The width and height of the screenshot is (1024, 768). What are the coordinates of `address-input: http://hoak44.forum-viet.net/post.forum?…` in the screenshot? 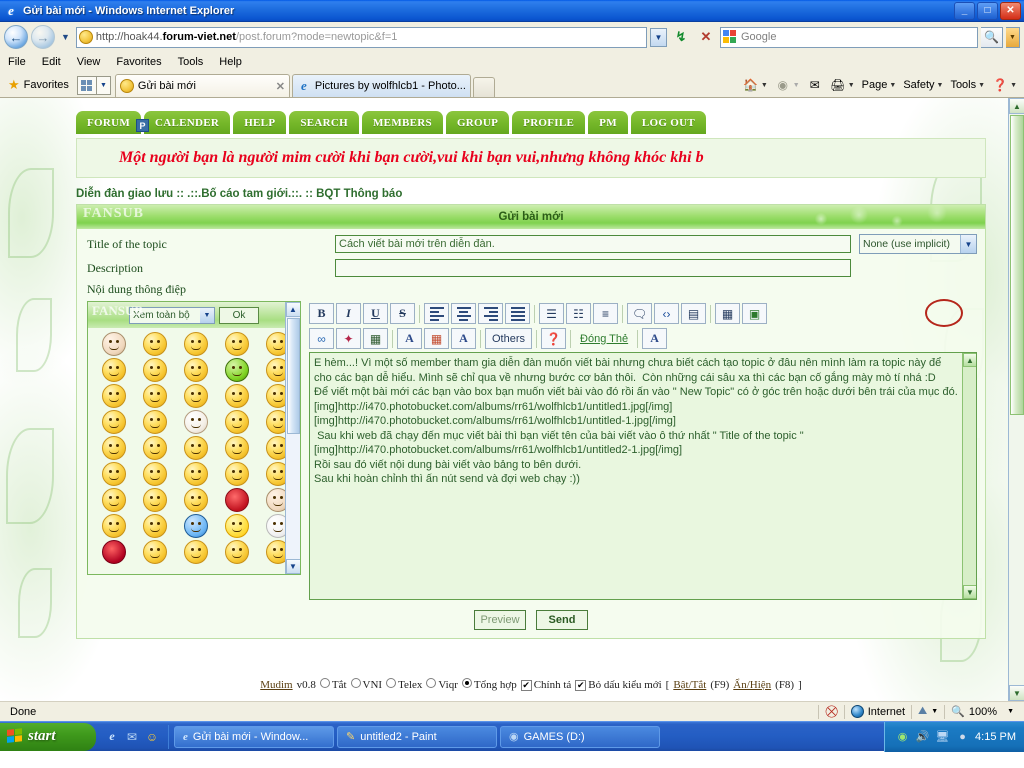 It's located at (361, 37).